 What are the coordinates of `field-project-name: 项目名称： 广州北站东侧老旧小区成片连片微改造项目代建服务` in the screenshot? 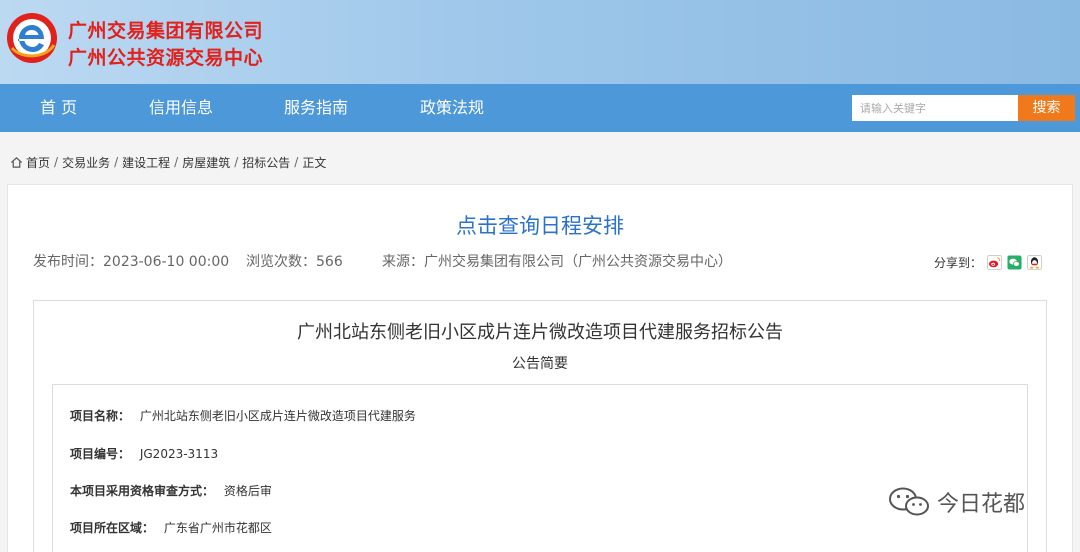 It's located at (243, 415).